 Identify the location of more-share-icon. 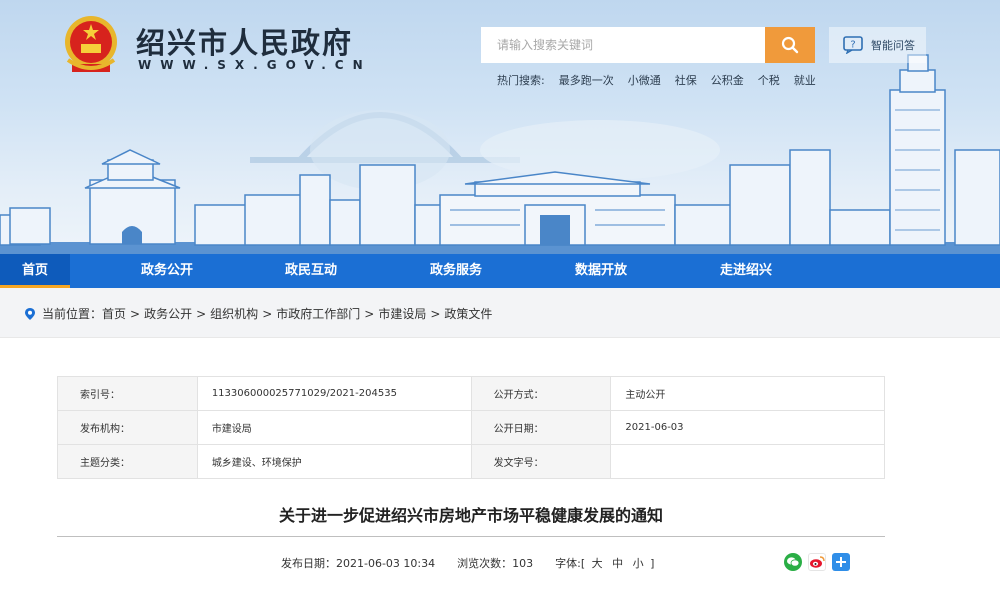
(841, 562).